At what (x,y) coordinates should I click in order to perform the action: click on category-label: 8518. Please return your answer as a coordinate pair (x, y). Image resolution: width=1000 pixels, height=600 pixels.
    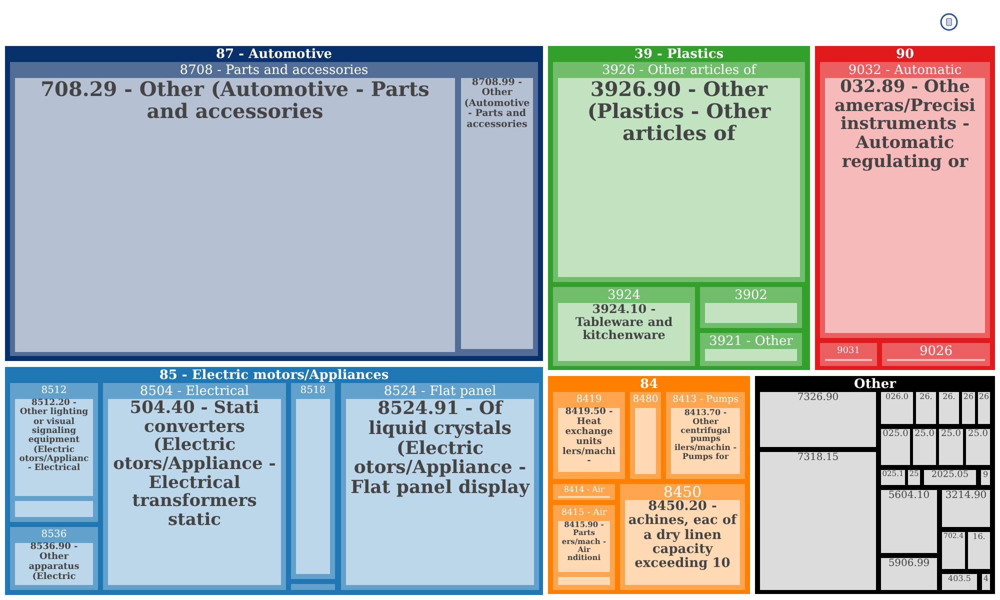
    Looking at the image, I should click on (313, 391).